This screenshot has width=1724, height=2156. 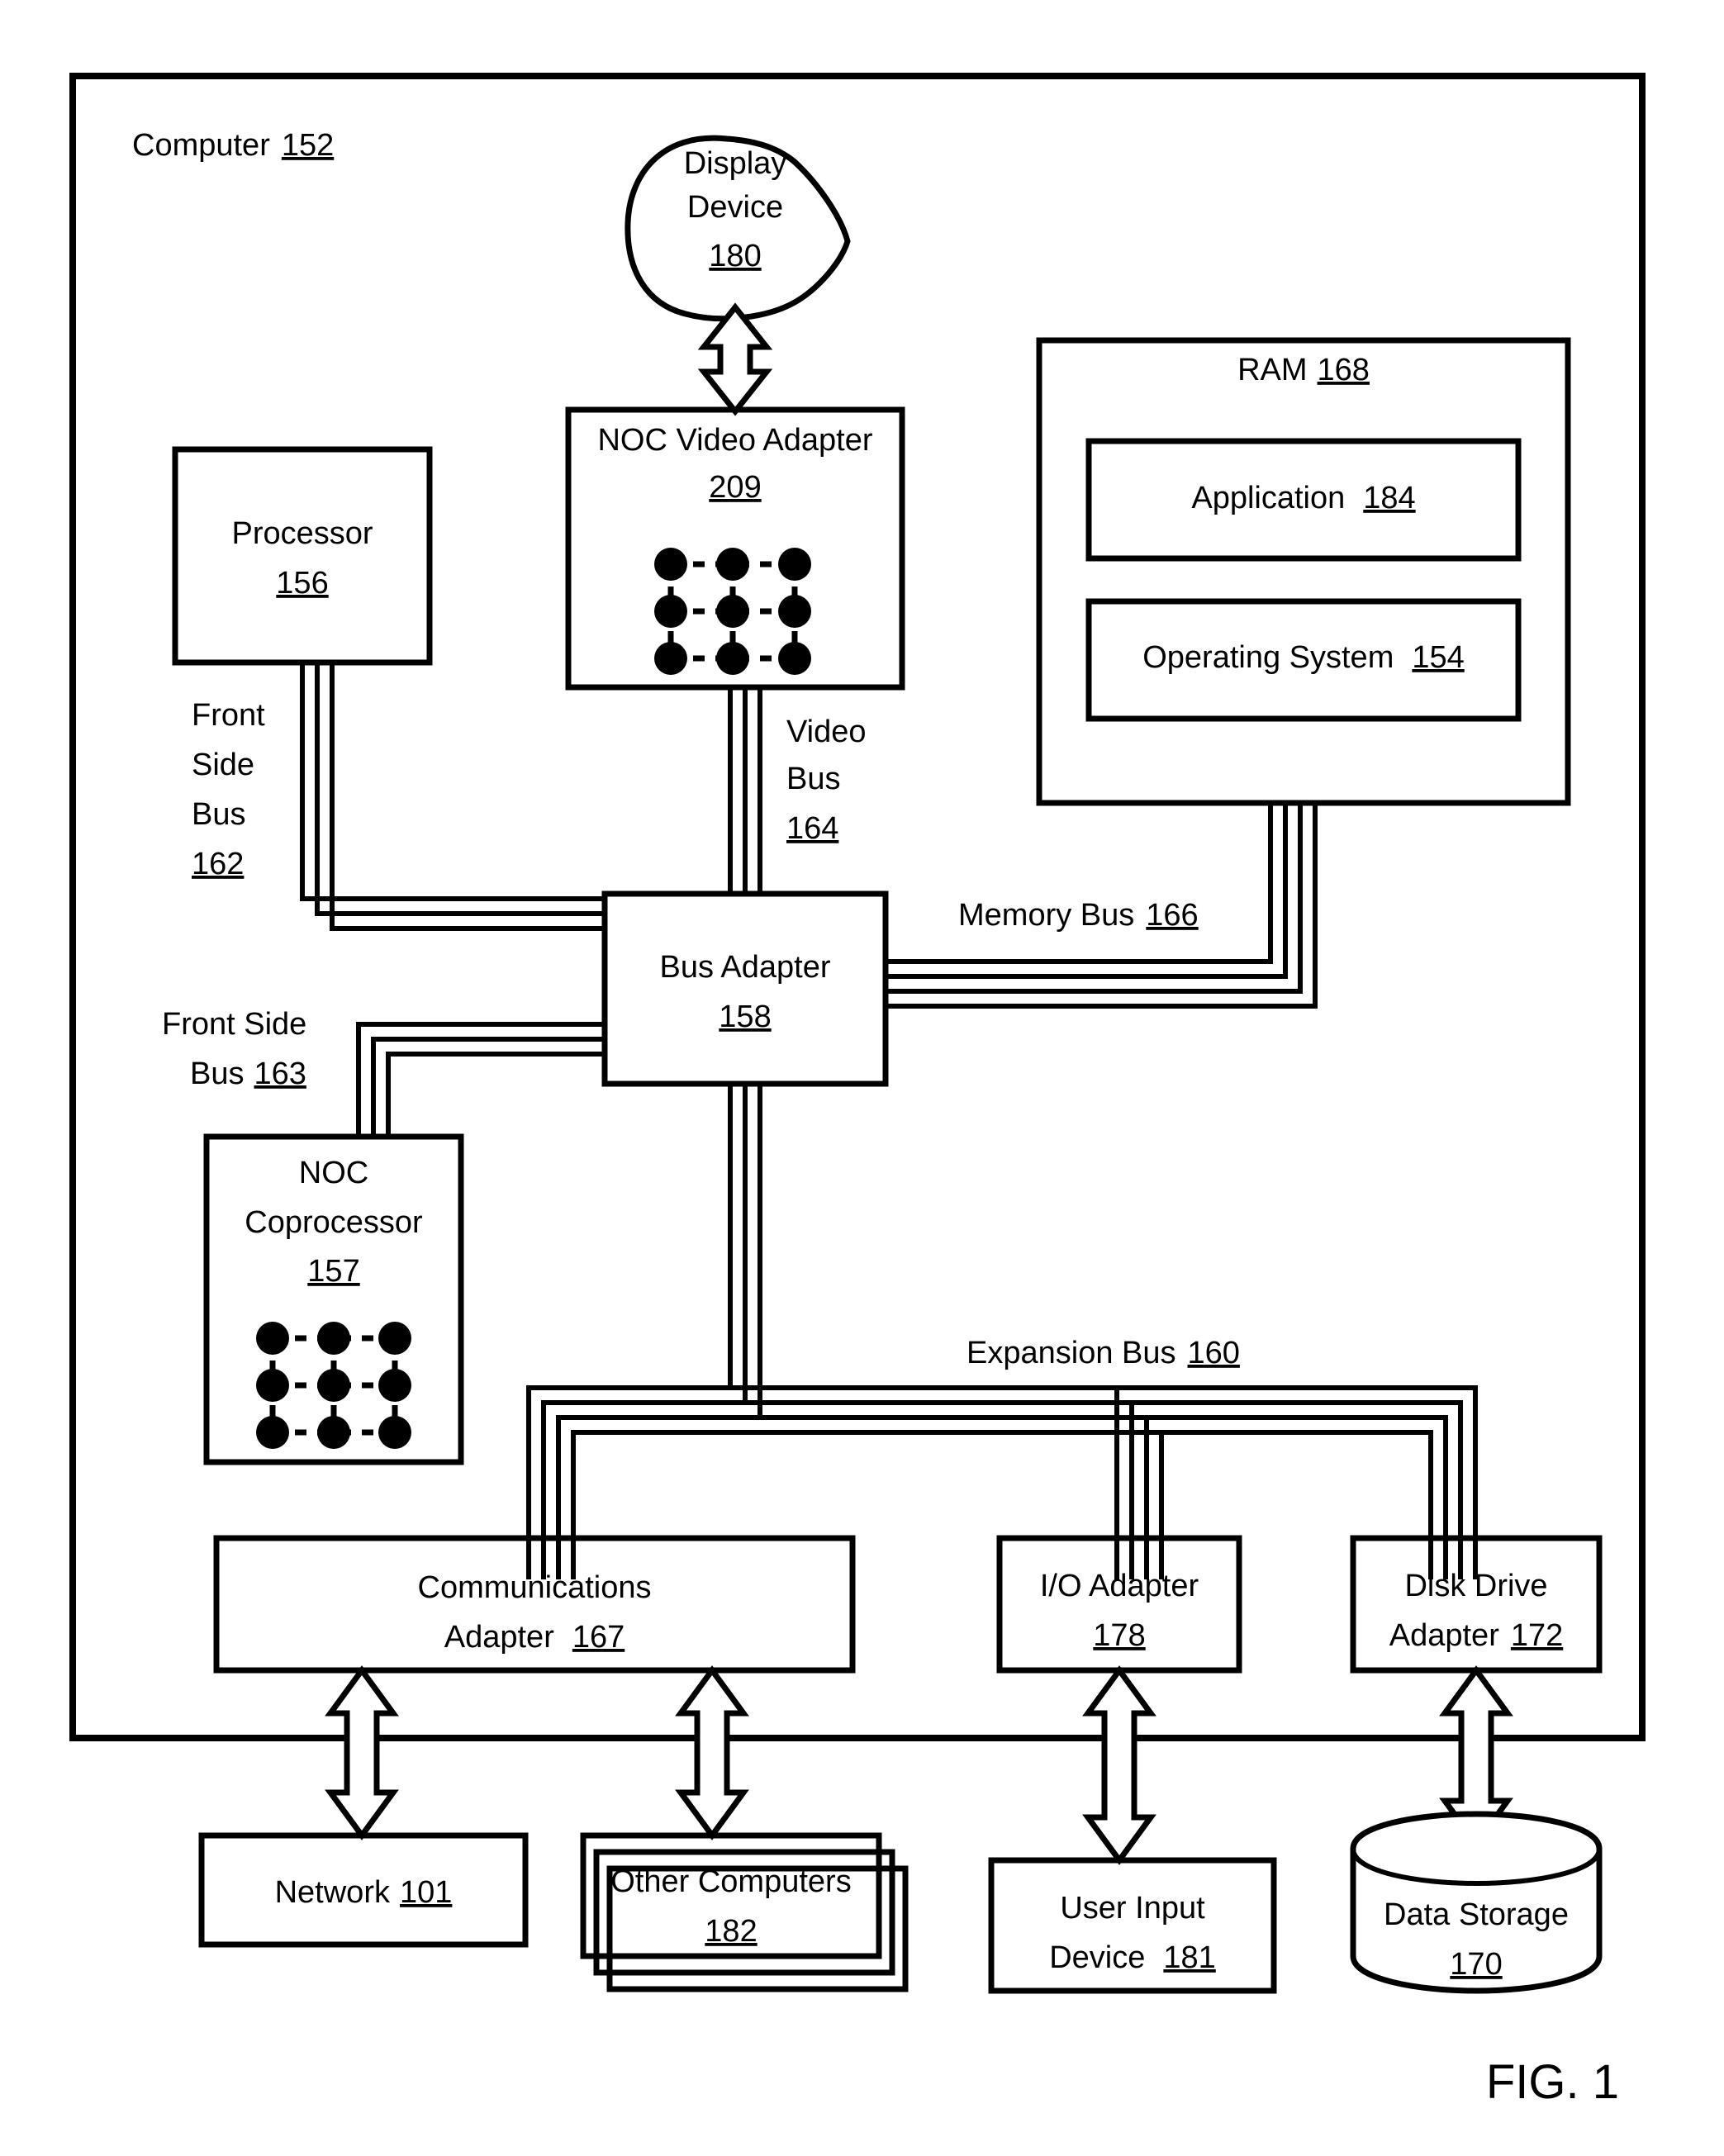 What do you see at coordinates (745, 989) in the screenshot?
I see `bus-adapter-box` at bounding box center [745, 989].